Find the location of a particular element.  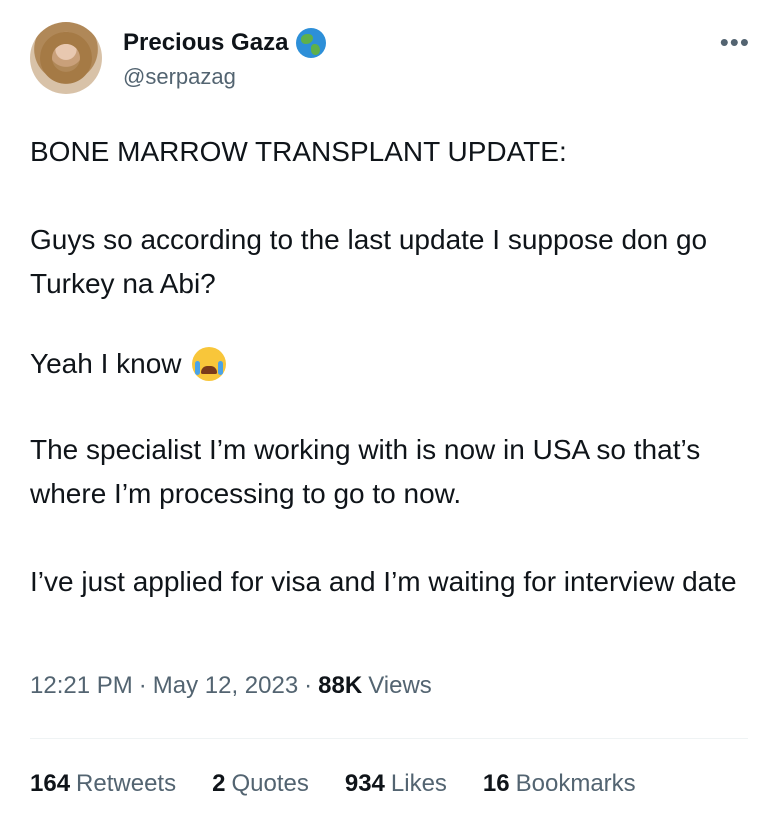

bookmarks-stat: 16 Bookmarks is located at coordinates (559, 784).